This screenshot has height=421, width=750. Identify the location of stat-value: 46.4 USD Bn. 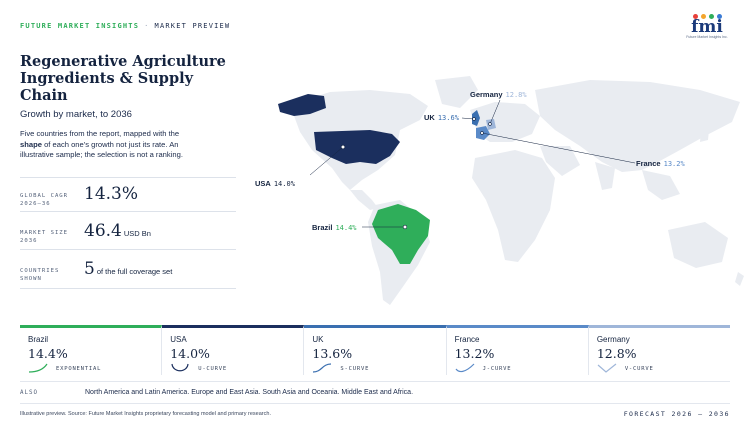
(117, 231).